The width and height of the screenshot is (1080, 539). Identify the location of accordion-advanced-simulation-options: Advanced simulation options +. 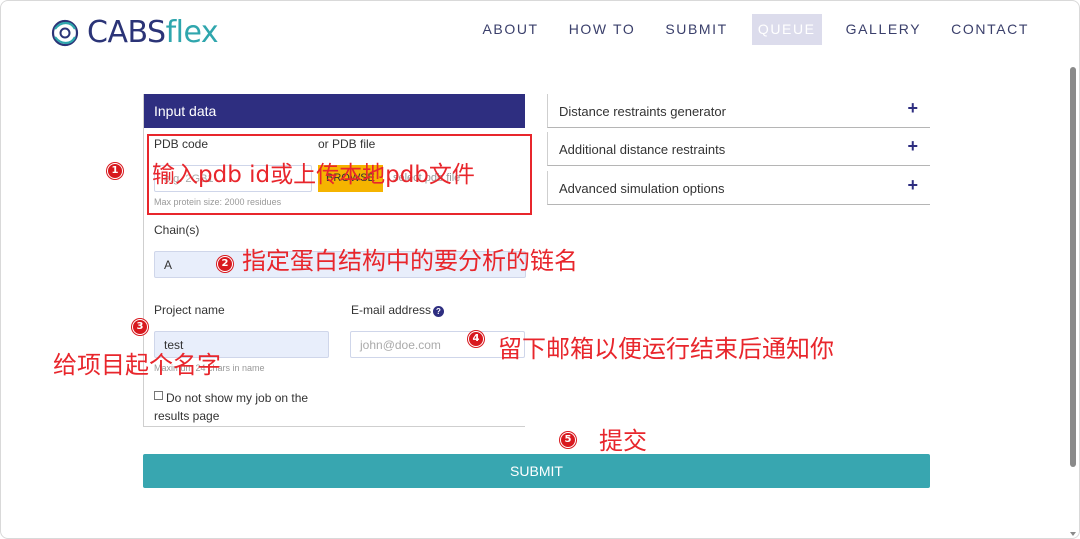
(738, 188).